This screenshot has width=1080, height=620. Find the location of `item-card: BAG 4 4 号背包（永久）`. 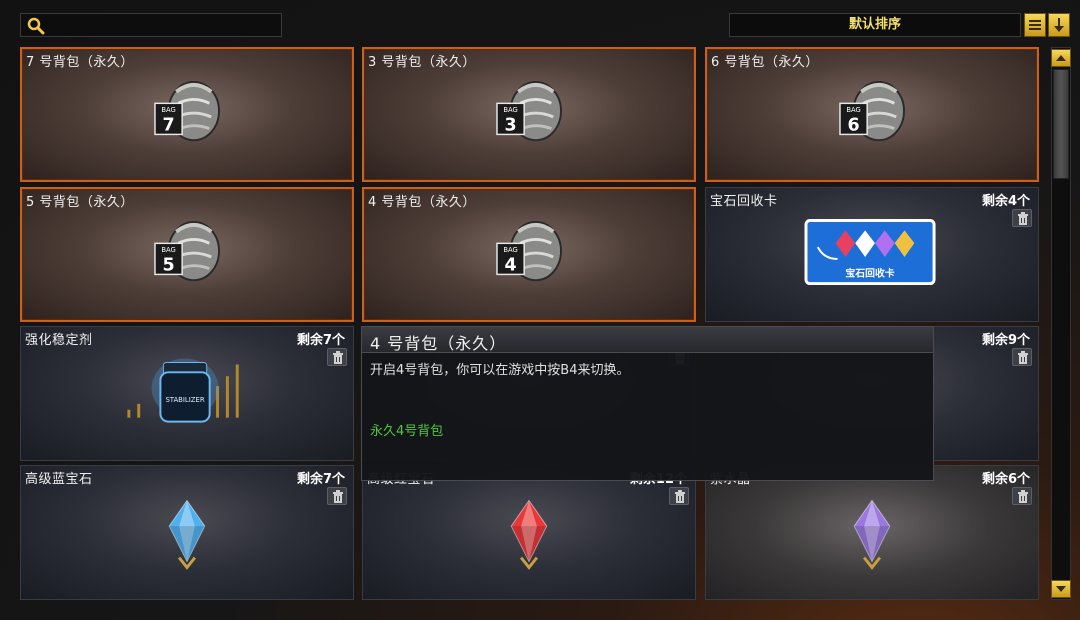

item-card: BAG 4 4 号背包（永久） is located at coordinates (529, 254).